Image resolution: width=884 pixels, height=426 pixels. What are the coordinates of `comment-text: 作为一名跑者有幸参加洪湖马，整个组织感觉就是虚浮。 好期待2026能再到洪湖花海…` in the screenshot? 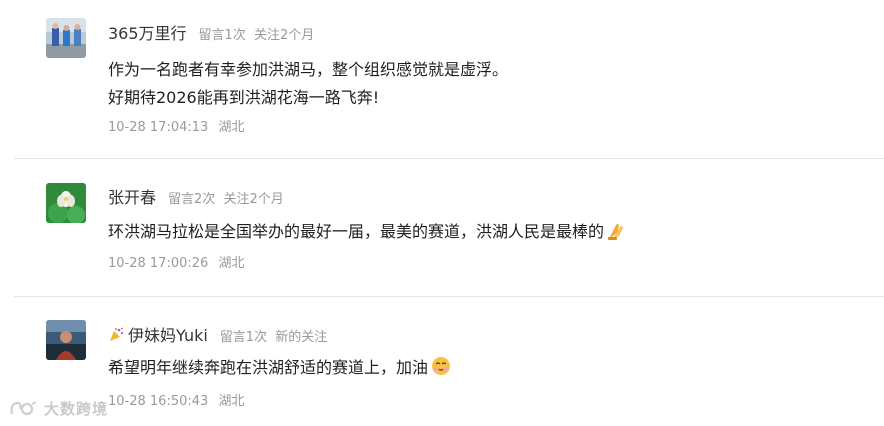 It's located at (308, 84).